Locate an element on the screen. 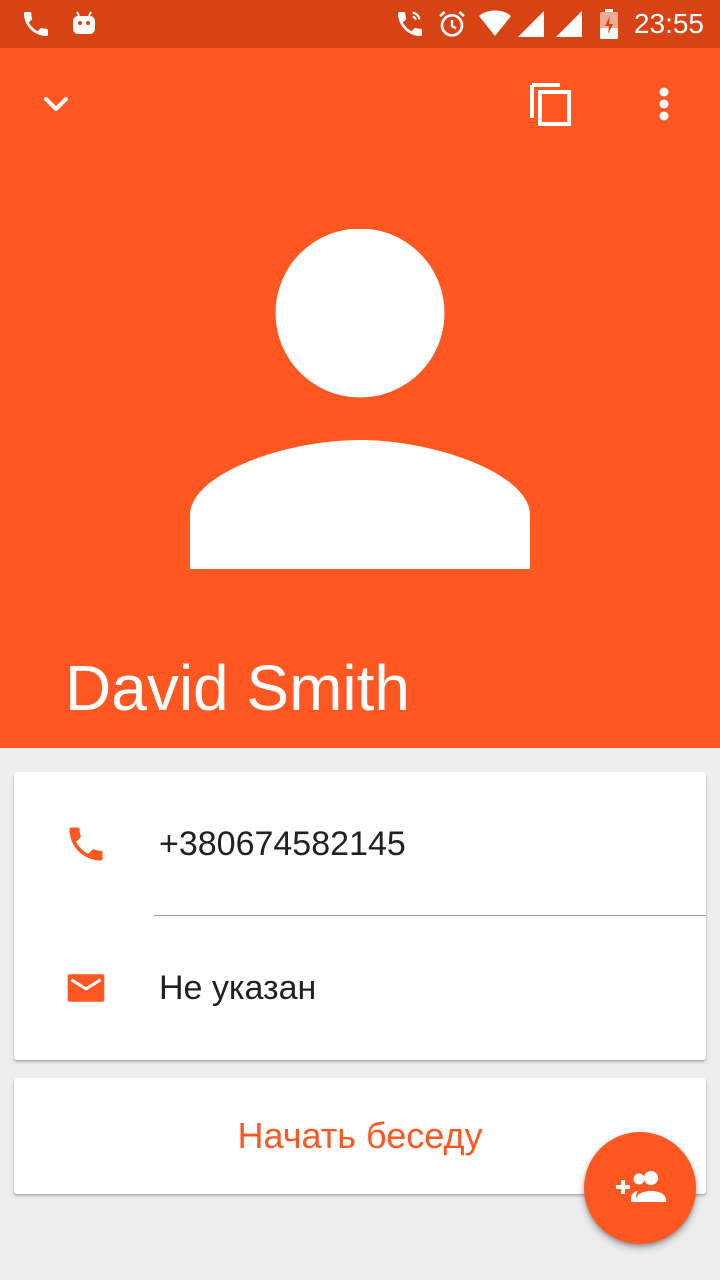 Image resolution: width=720 pixels, height=1280 pixels. copy-icon is located at coordinates (550, 104).